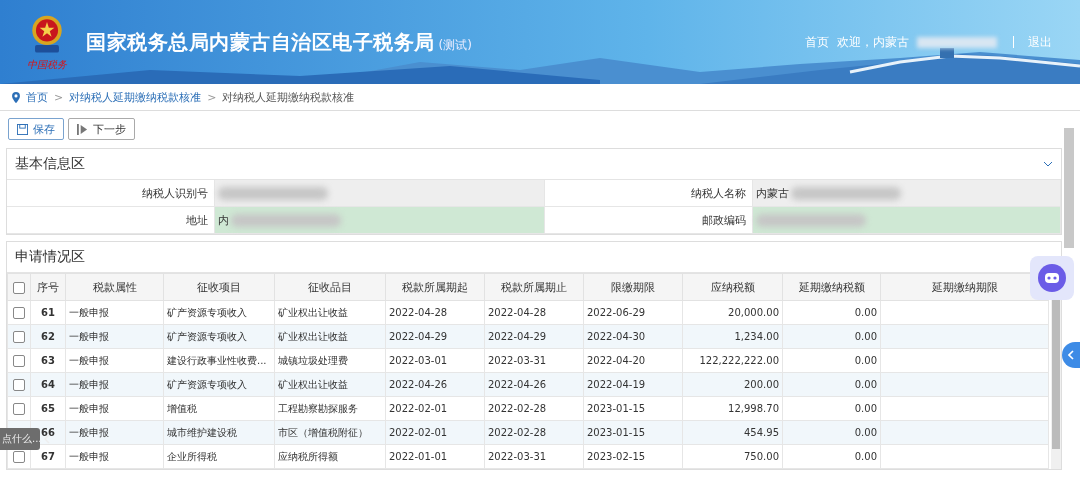 This screenshot has width=1080, height=494. I want to click on field-label: 地址, so click(111, 220).